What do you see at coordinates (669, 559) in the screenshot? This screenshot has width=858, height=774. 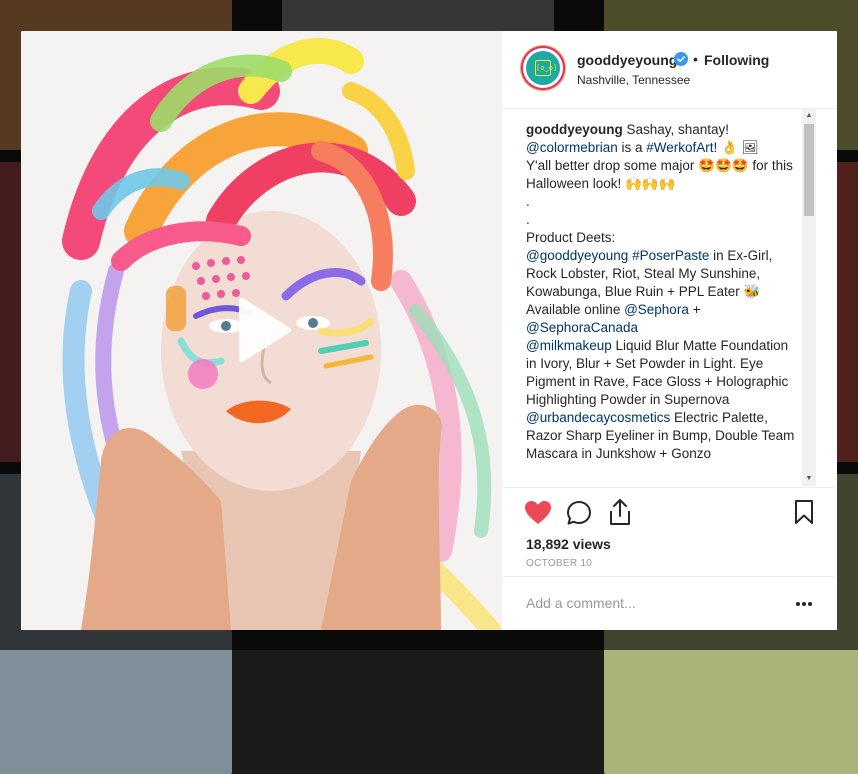 I see `post-actions: 18,892 views OCTOBER 10` at bounding box center [669, 559].